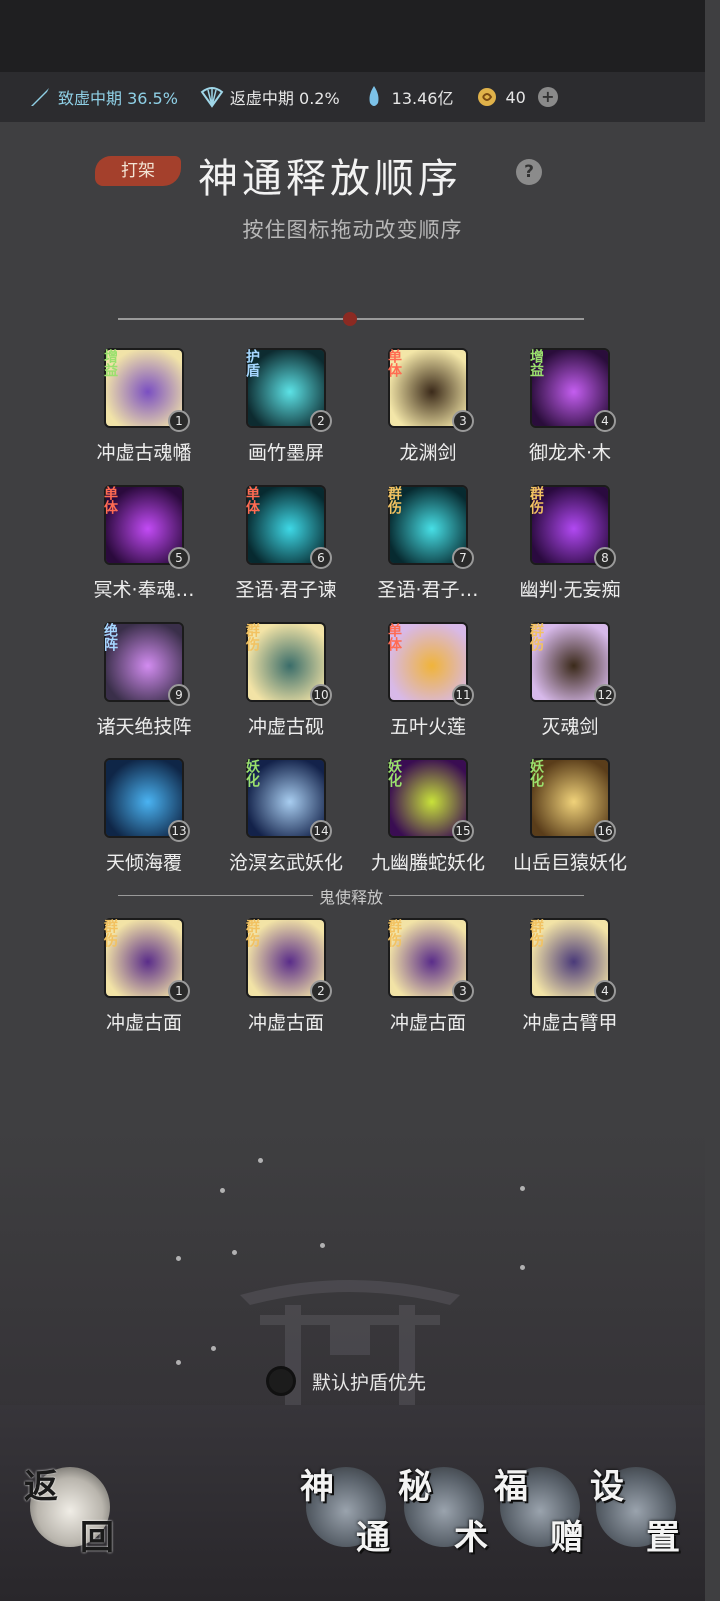 Image resolution: width=720 pixels, height=1601 pixels. I want to click on nav-glyph: 神, so click(317, 1487).